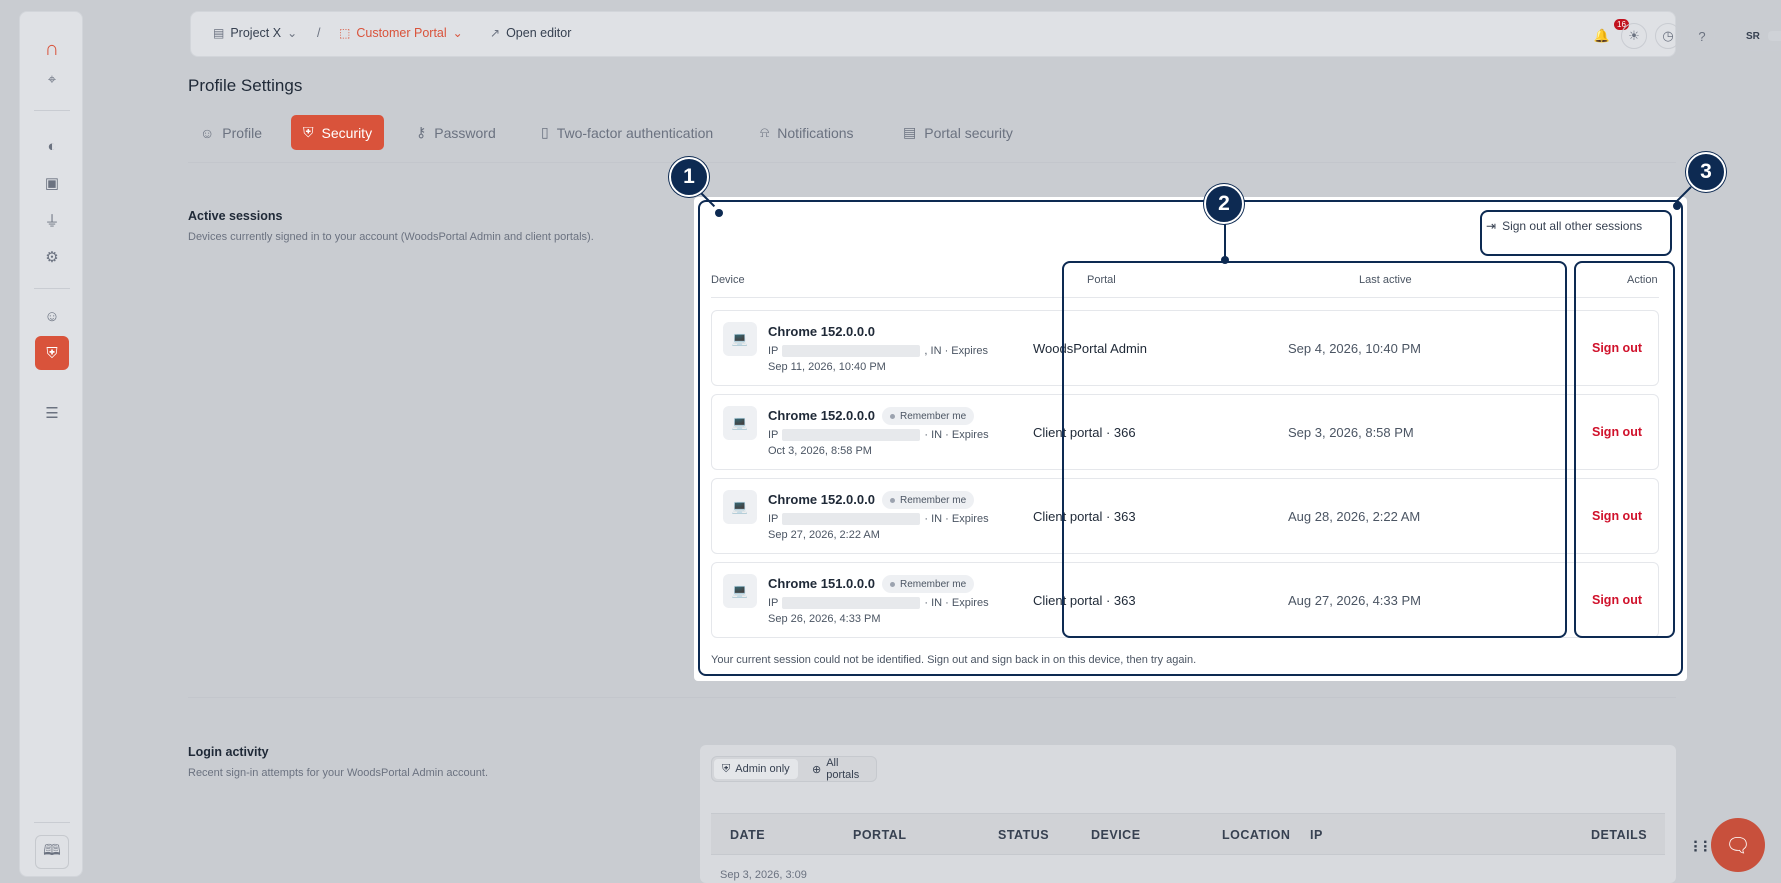  What do you see at coordinates (1702, 848) in the screenshot?
I see `drag-handle-icon: ⠇⠇` at bounding box center [1702, 848].